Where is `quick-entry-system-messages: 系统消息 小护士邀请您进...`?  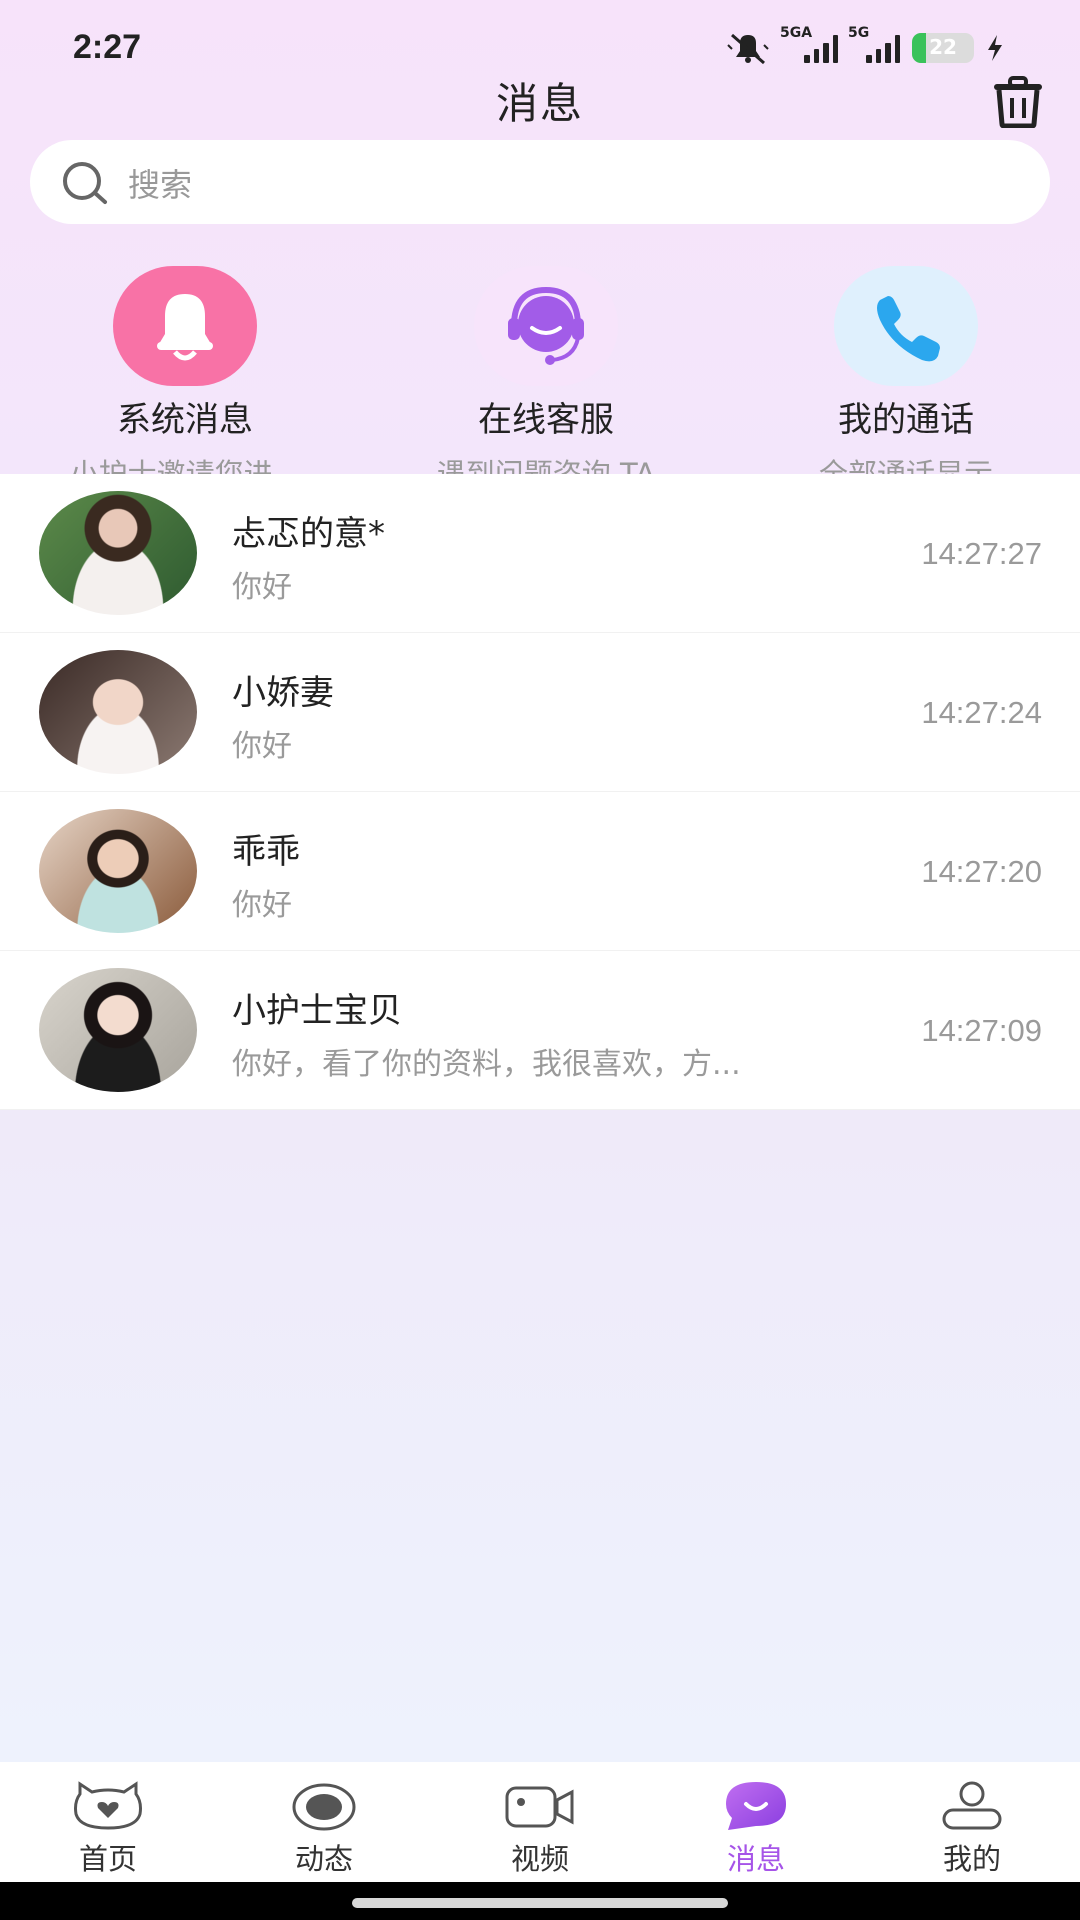 quick-entry-system-messages: 系统消息 小护士邀请您进... is located at coordinates (185, 379).